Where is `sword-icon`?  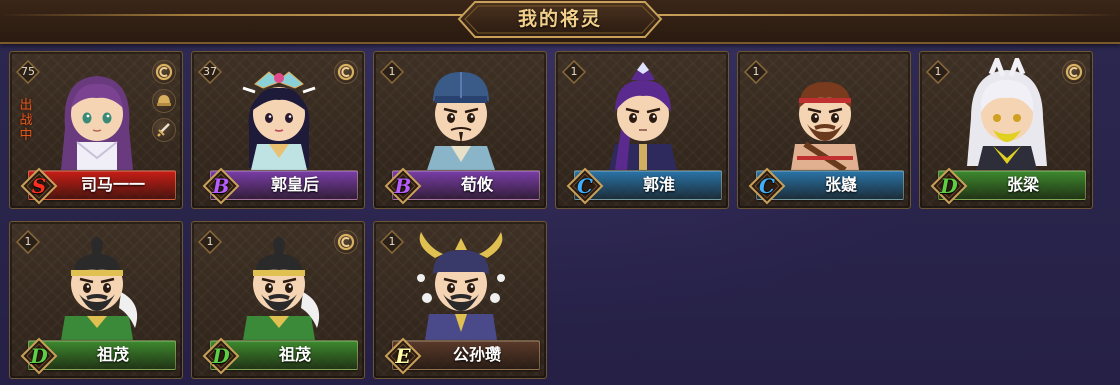 sword-icon is located at coordinates (164, 130).